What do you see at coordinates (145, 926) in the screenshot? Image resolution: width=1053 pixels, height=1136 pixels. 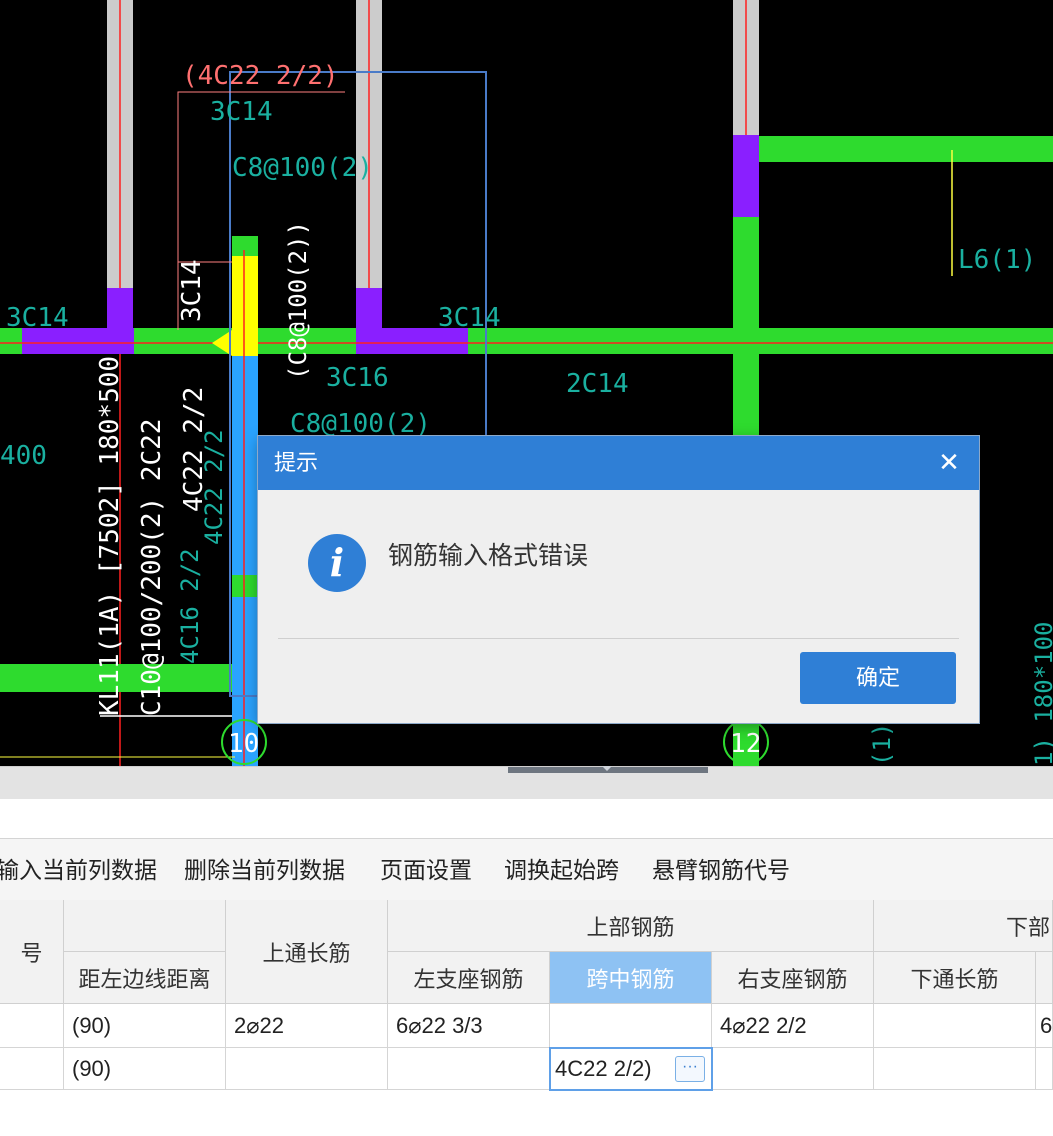 I see `header-blank` at bounding box center [145, 926].